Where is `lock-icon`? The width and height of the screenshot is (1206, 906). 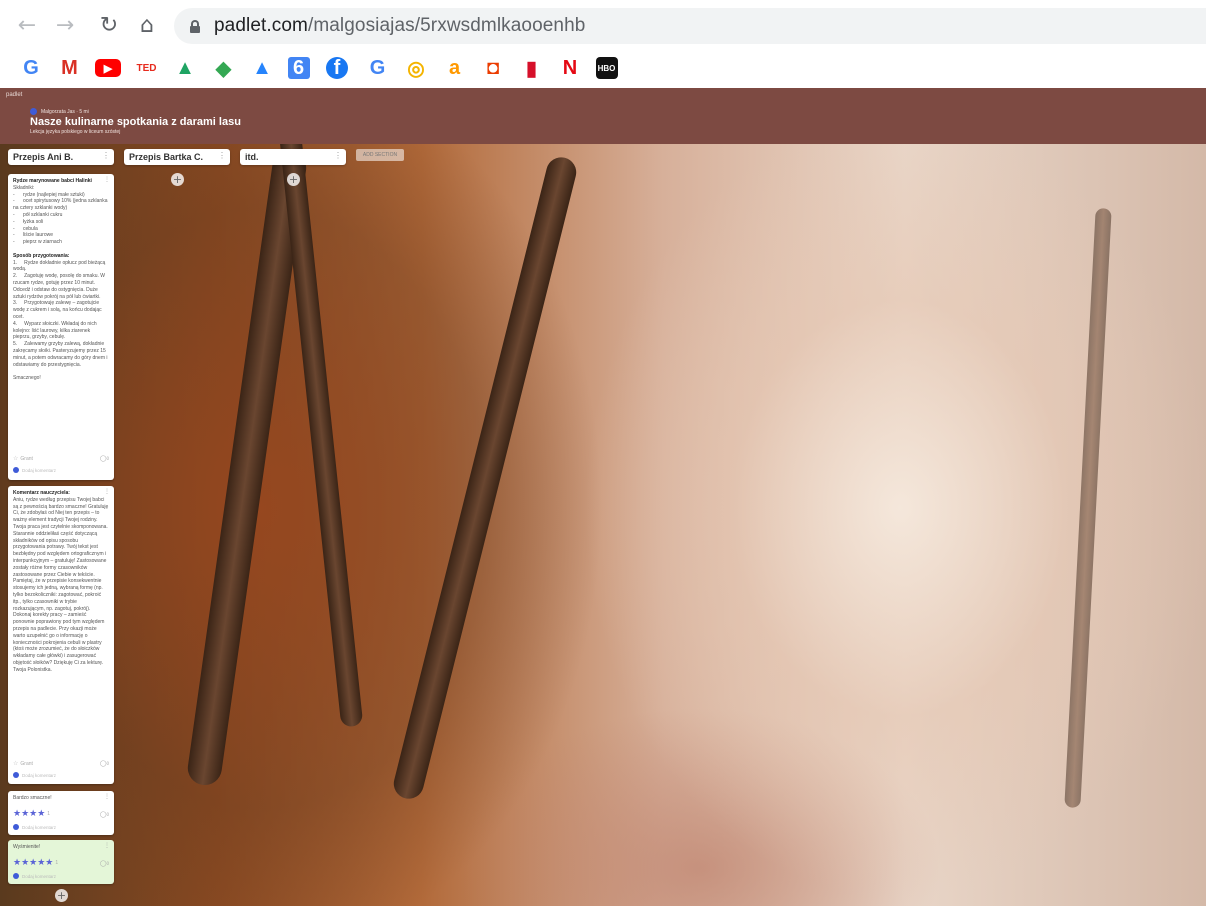 lock-icon is located at coordinates (195, 26).